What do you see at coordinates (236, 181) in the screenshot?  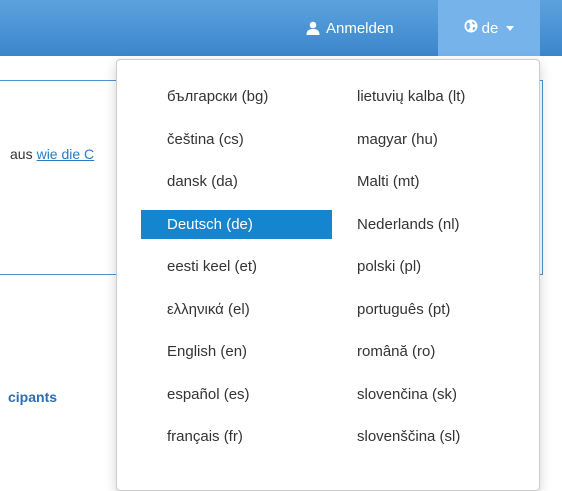 I see `language-option: dansk (da)` at bounding box center [236, 181].